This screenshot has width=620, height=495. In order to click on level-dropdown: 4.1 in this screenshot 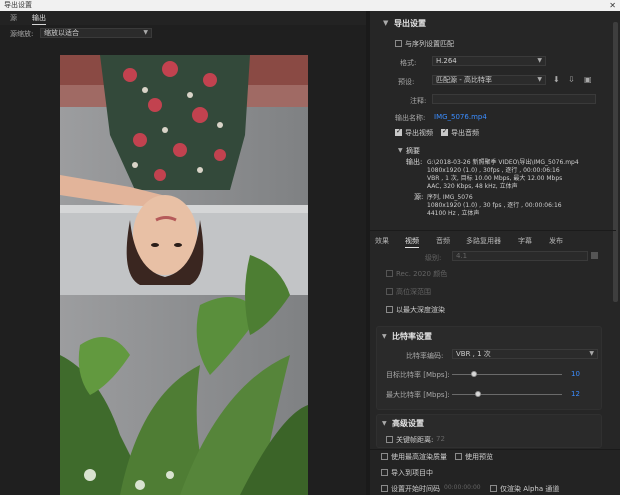, I will do `click(520, 256)`.